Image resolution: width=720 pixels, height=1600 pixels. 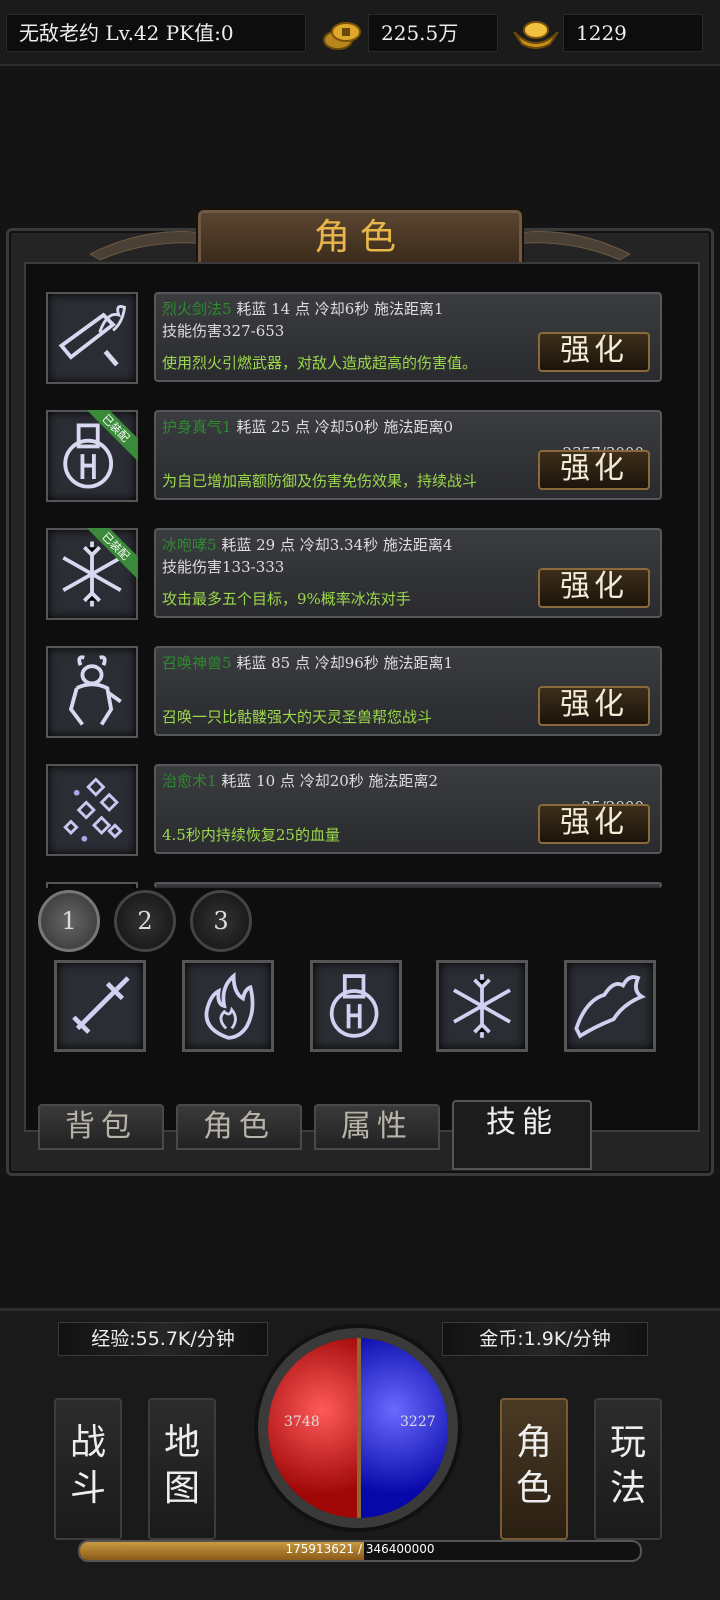 What do you see at coordinates (92, 810) in the screenshot?
I see `heal-sparkle-icon` at bounding box center [92, 810].